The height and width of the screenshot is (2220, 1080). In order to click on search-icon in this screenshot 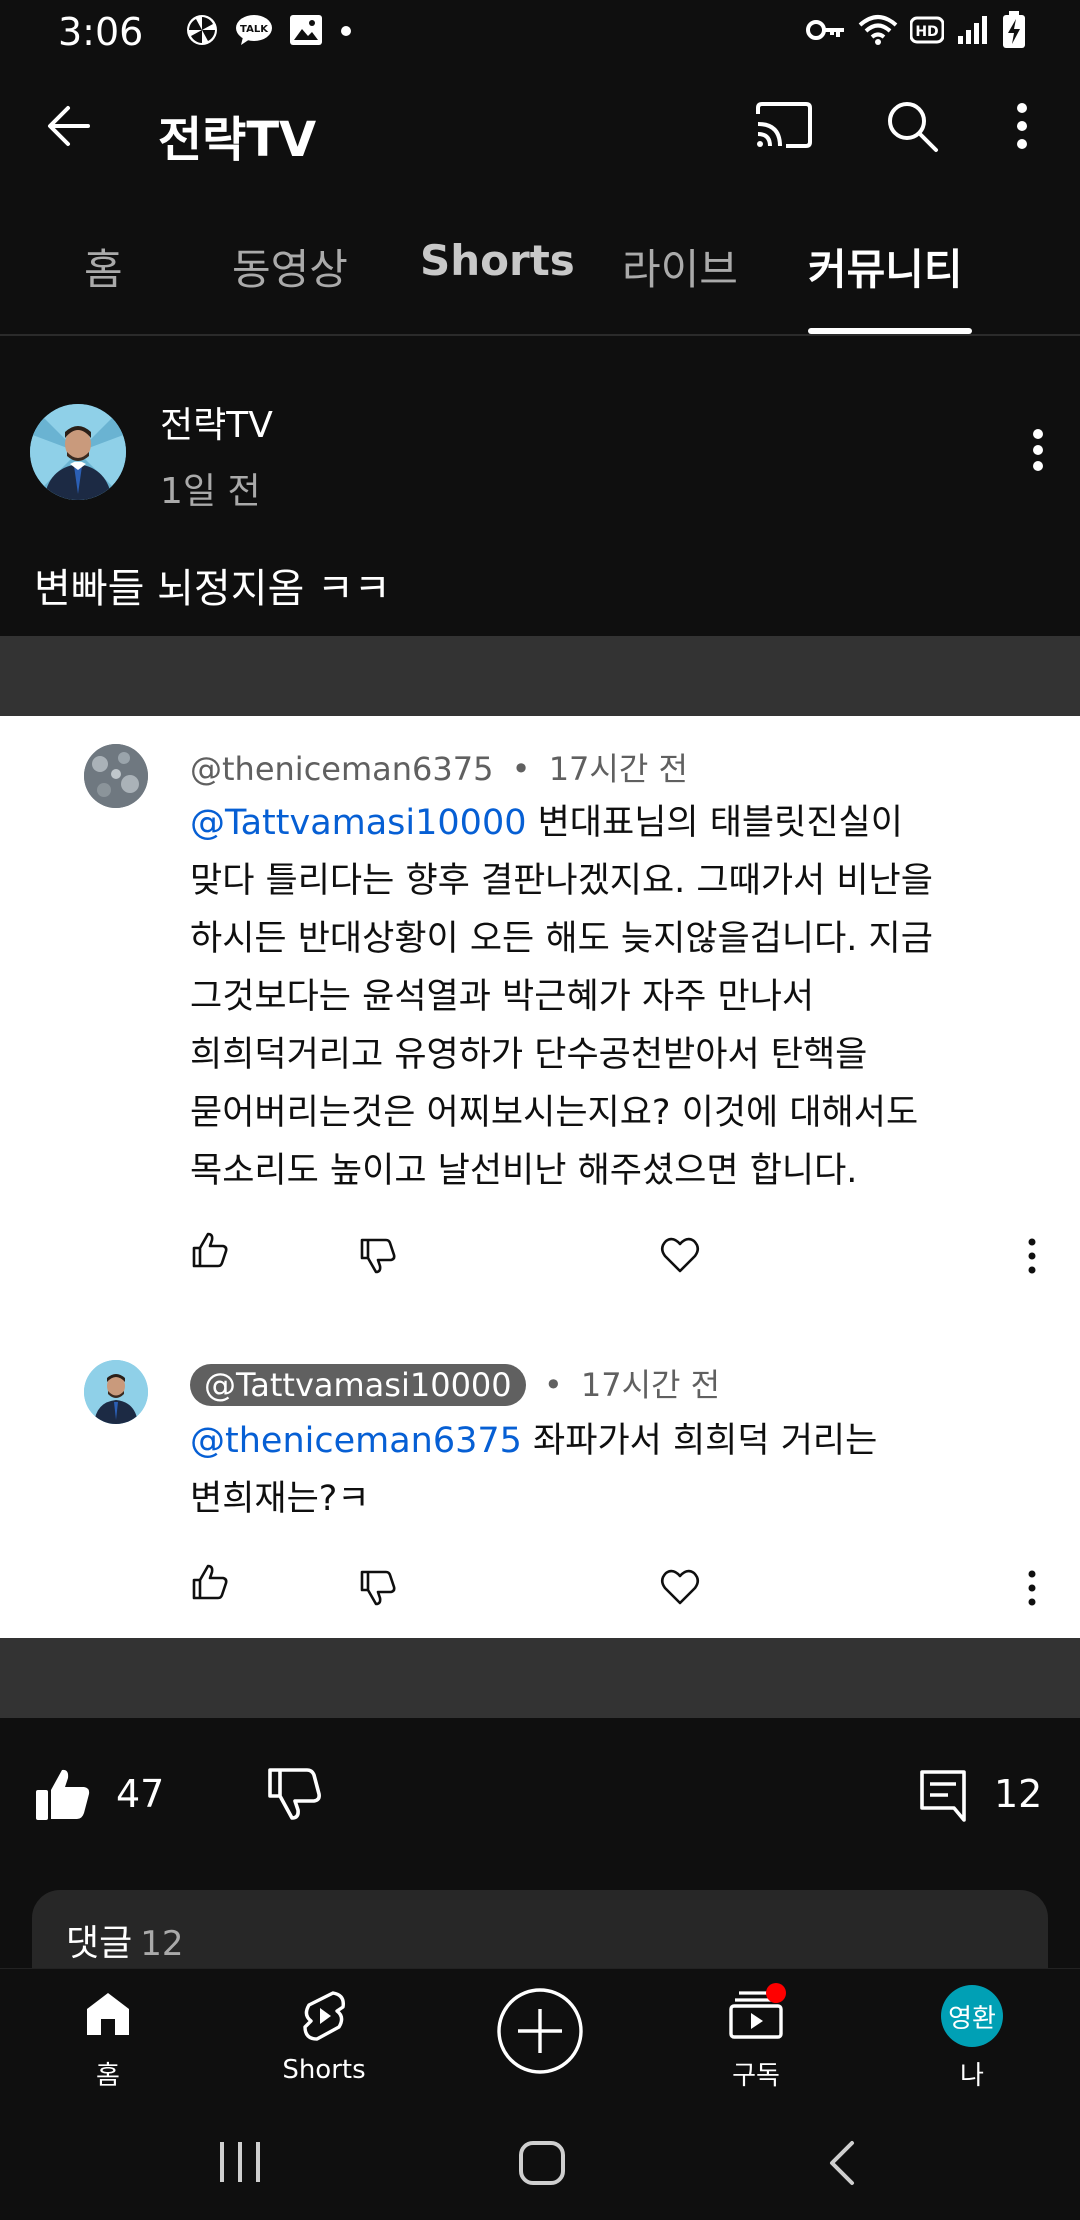, I will do `click(913, 127)`.